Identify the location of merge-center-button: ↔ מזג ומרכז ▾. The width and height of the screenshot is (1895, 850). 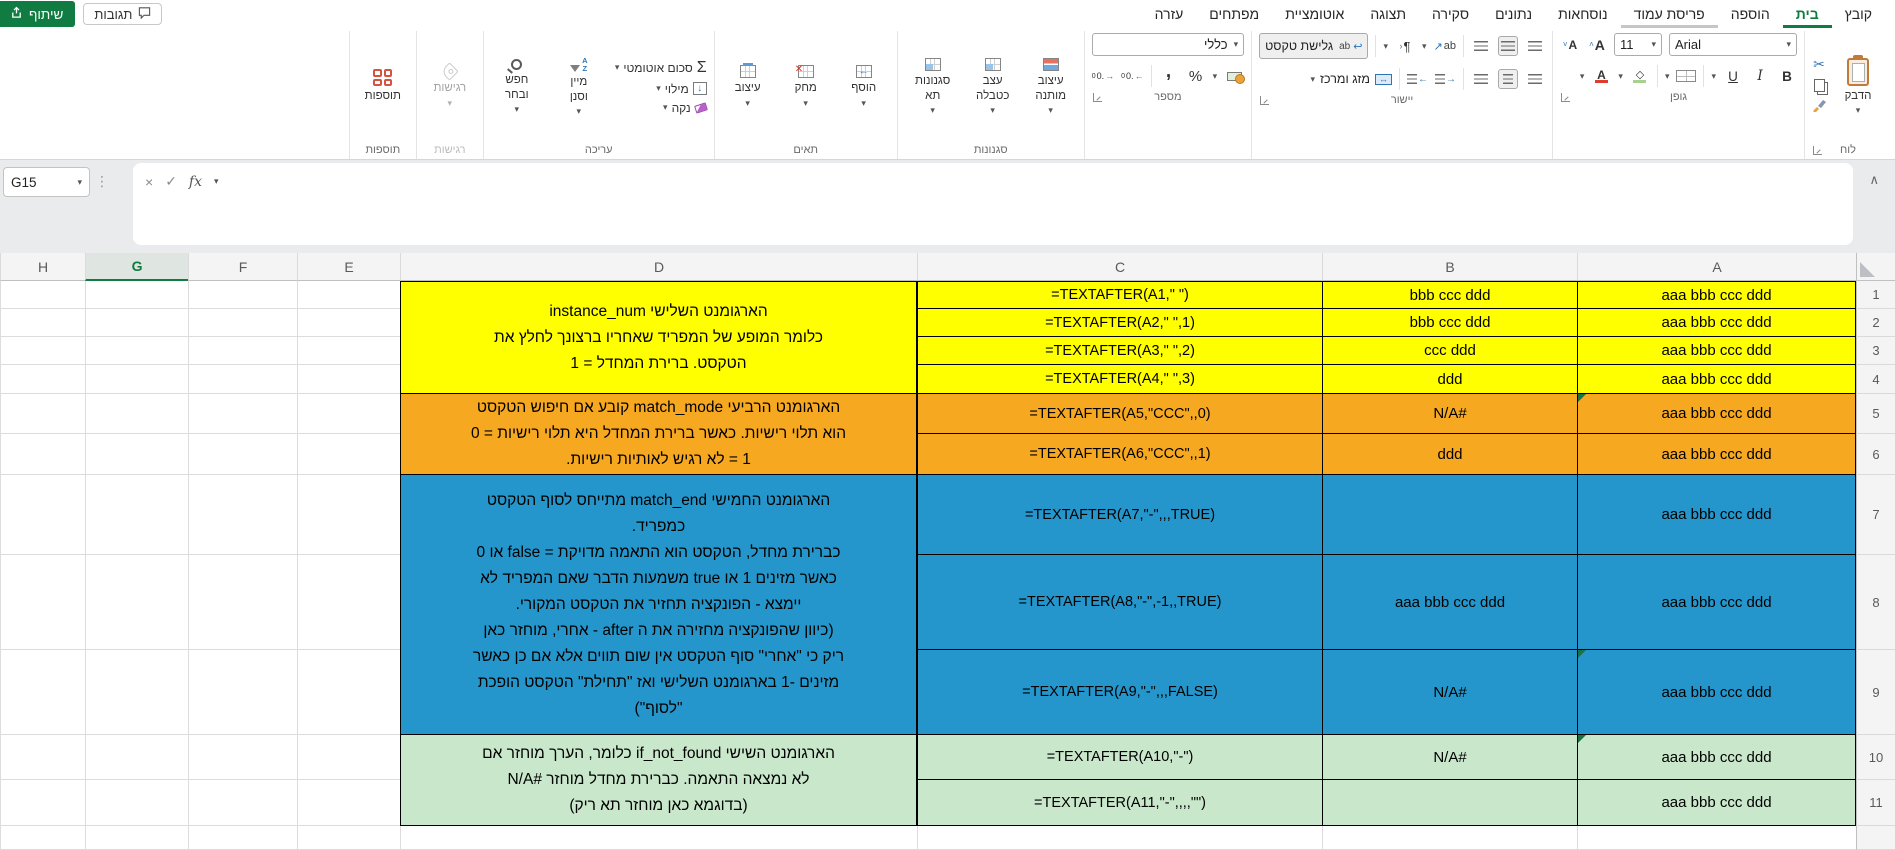
(1351, 79).